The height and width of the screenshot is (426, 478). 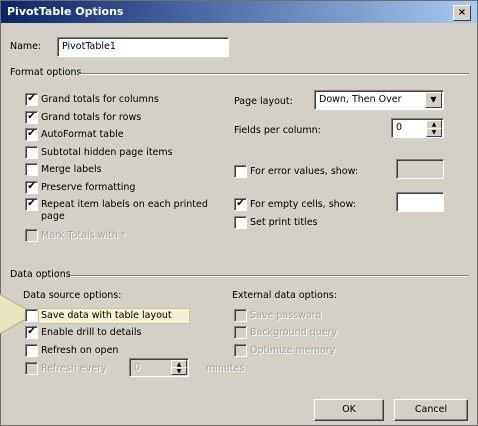 What do you see at coordinates (263, 101) in the screenshot?
I see `page-layout-label: Page layout:` at bounding box center [263, 101].